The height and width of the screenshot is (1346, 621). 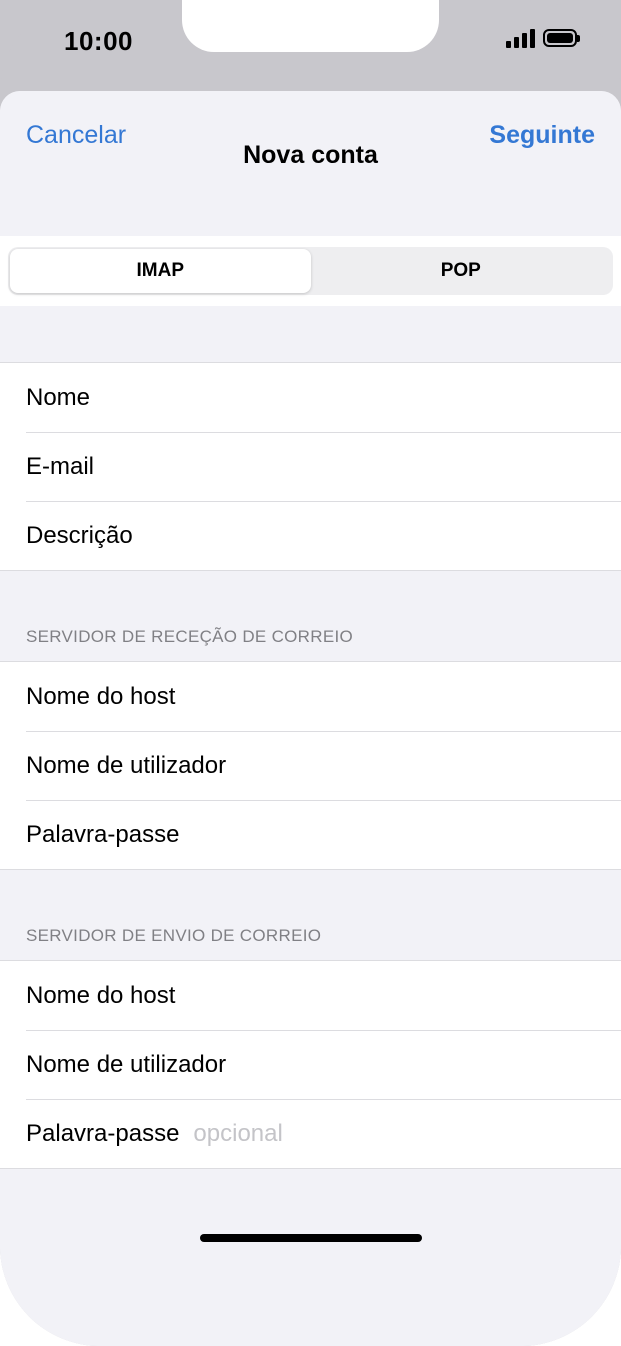 I want to click on outgoing-section-header: SERVIDOR DE ENVIO DE CORREIO, so click(x=310, y=915).